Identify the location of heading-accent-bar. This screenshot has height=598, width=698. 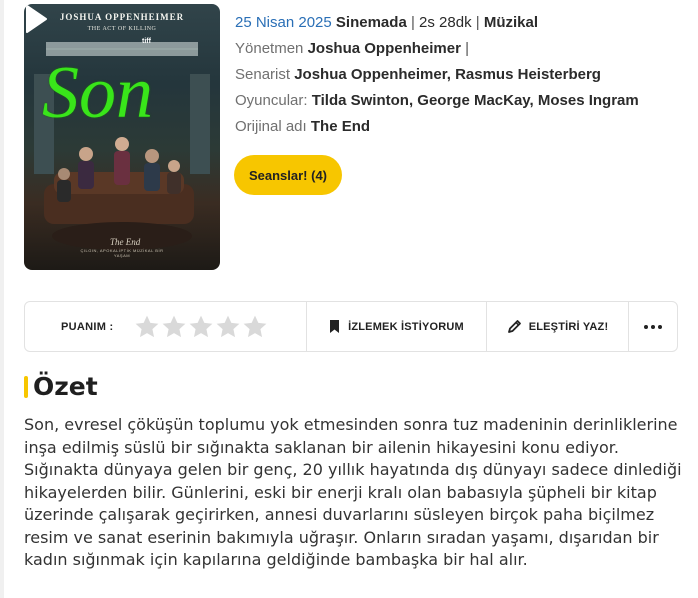
(26, 386).